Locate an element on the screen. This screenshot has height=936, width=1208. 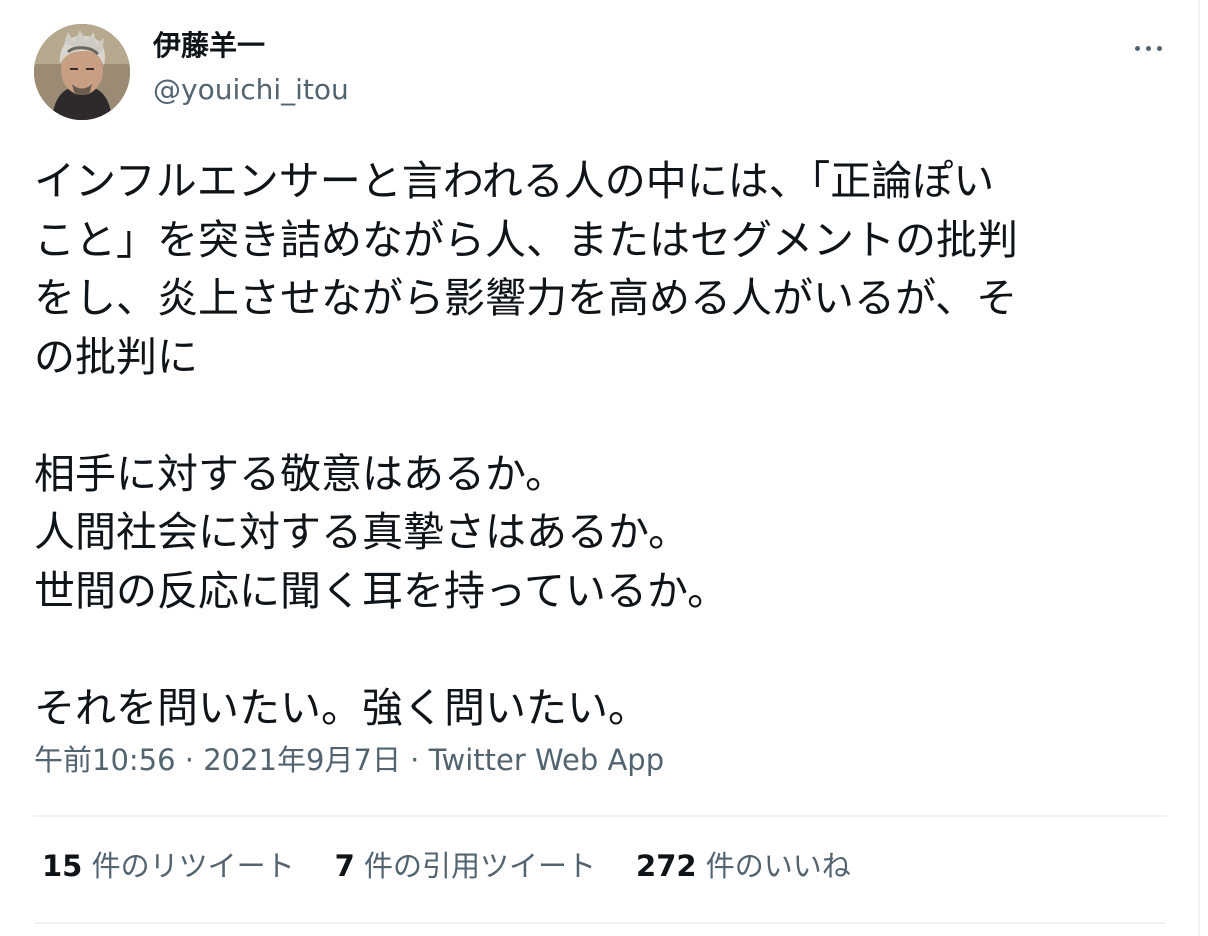
likes-stat: 272 件のいいね is located at coordinates (743, 866).